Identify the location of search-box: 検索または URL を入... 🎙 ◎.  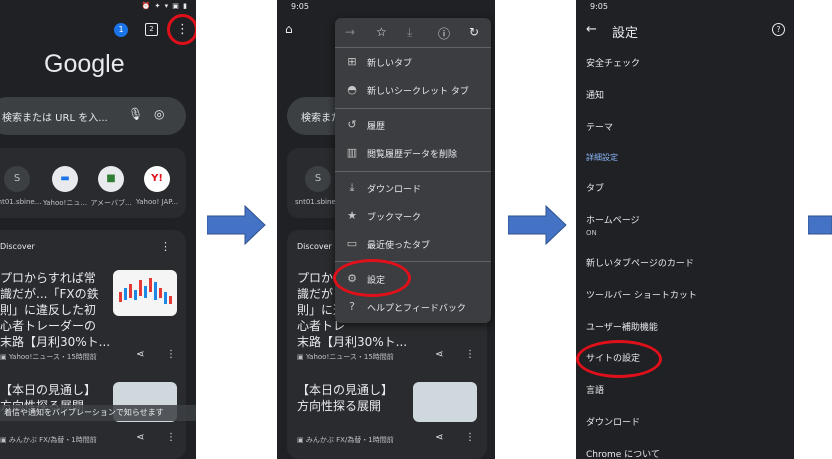
(93, 116).